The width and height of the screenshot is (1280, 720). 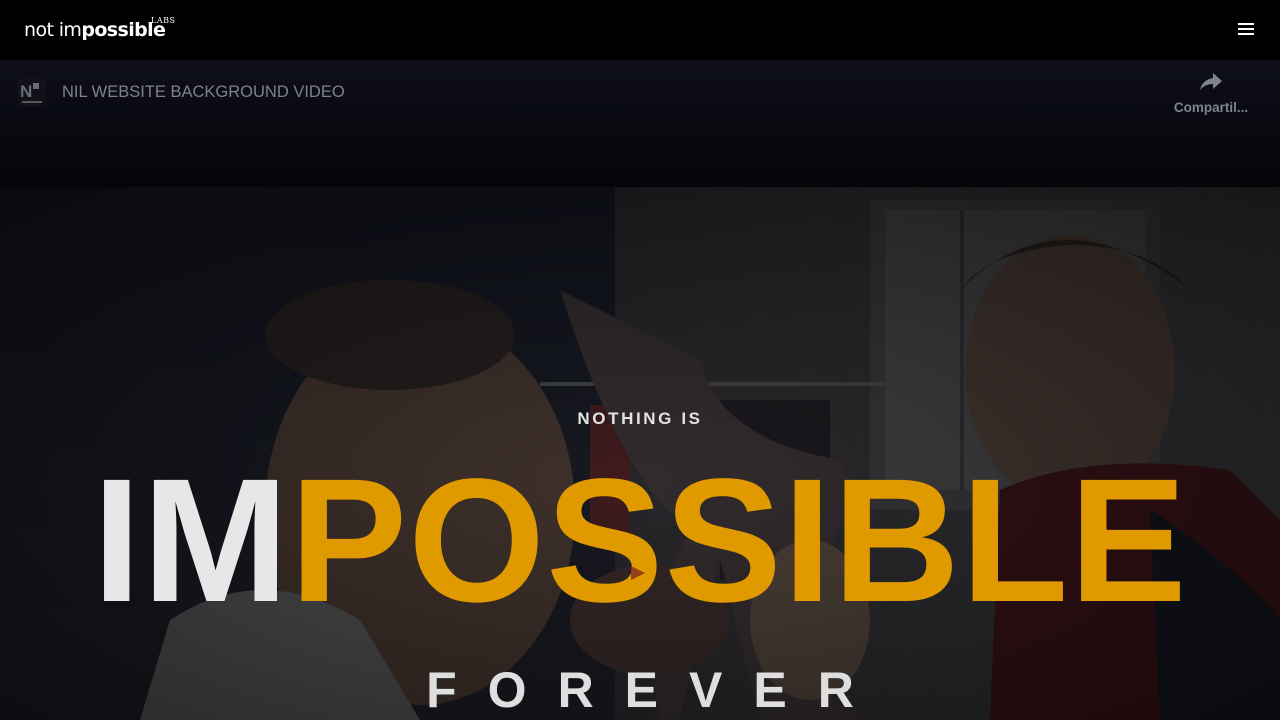 What do you see at coordinates (95, 30) in the screenshot?
I see `logo-wordmark: not impossible` at bounding box center [95, 30].